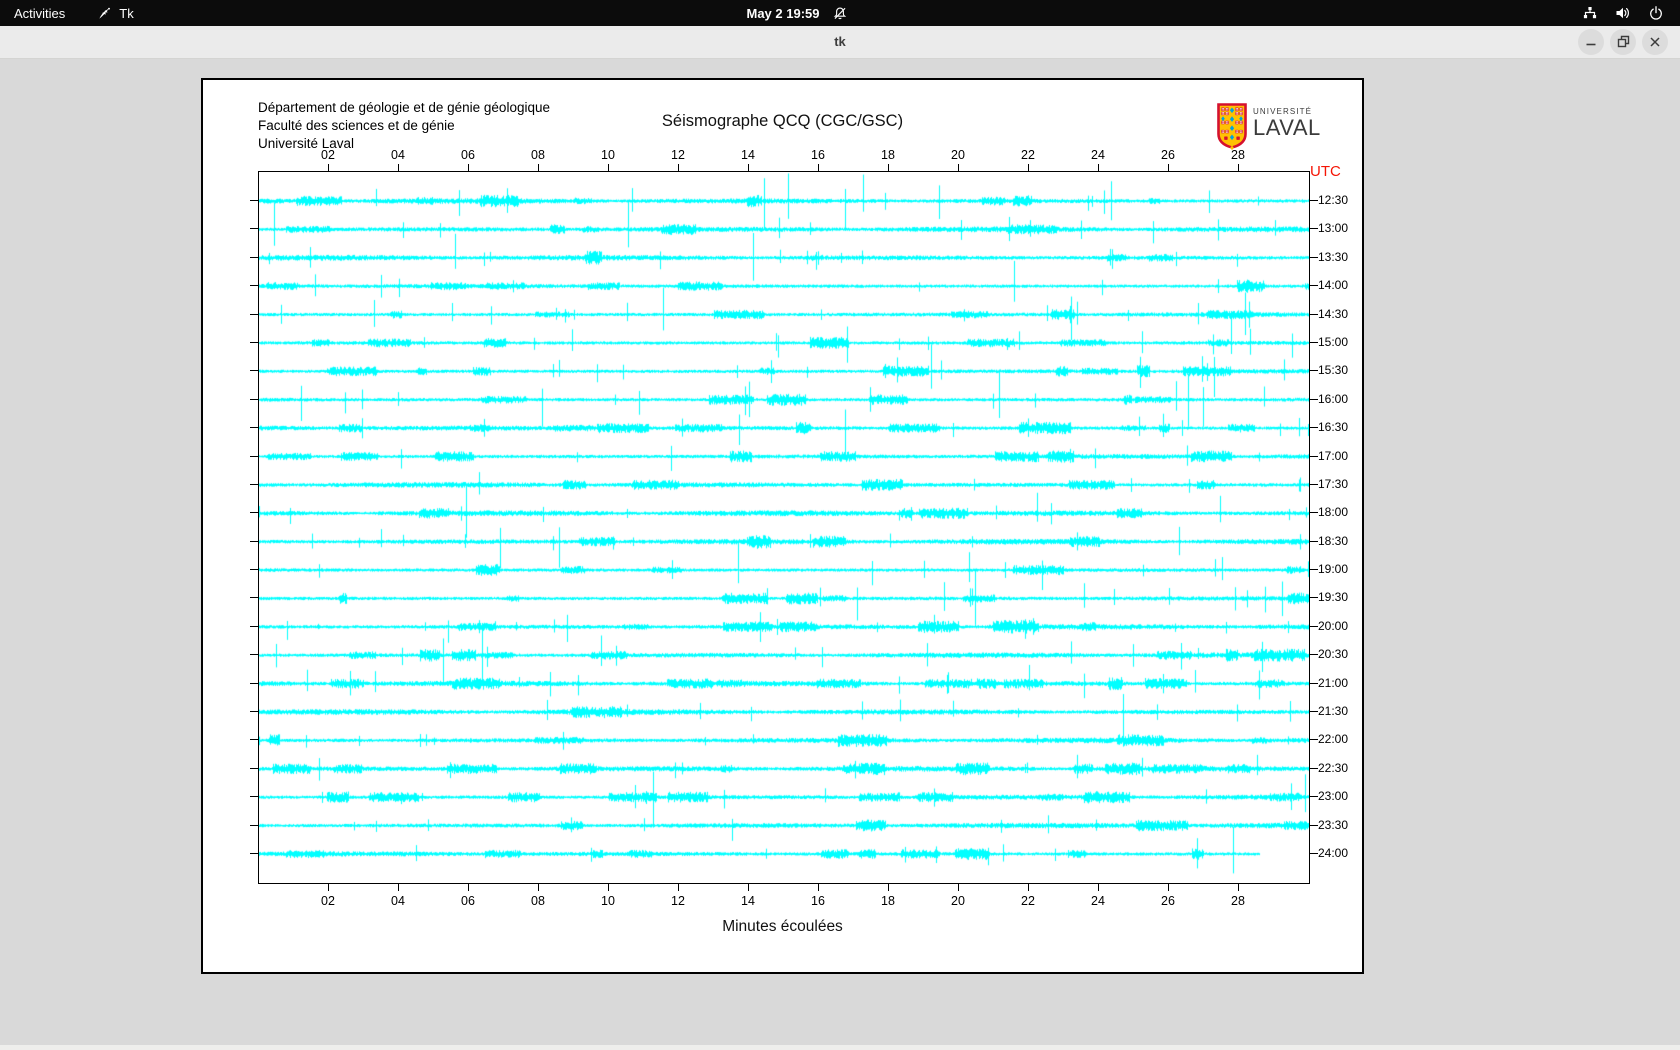  I want to click on minimize-button, so click(1591, 42).